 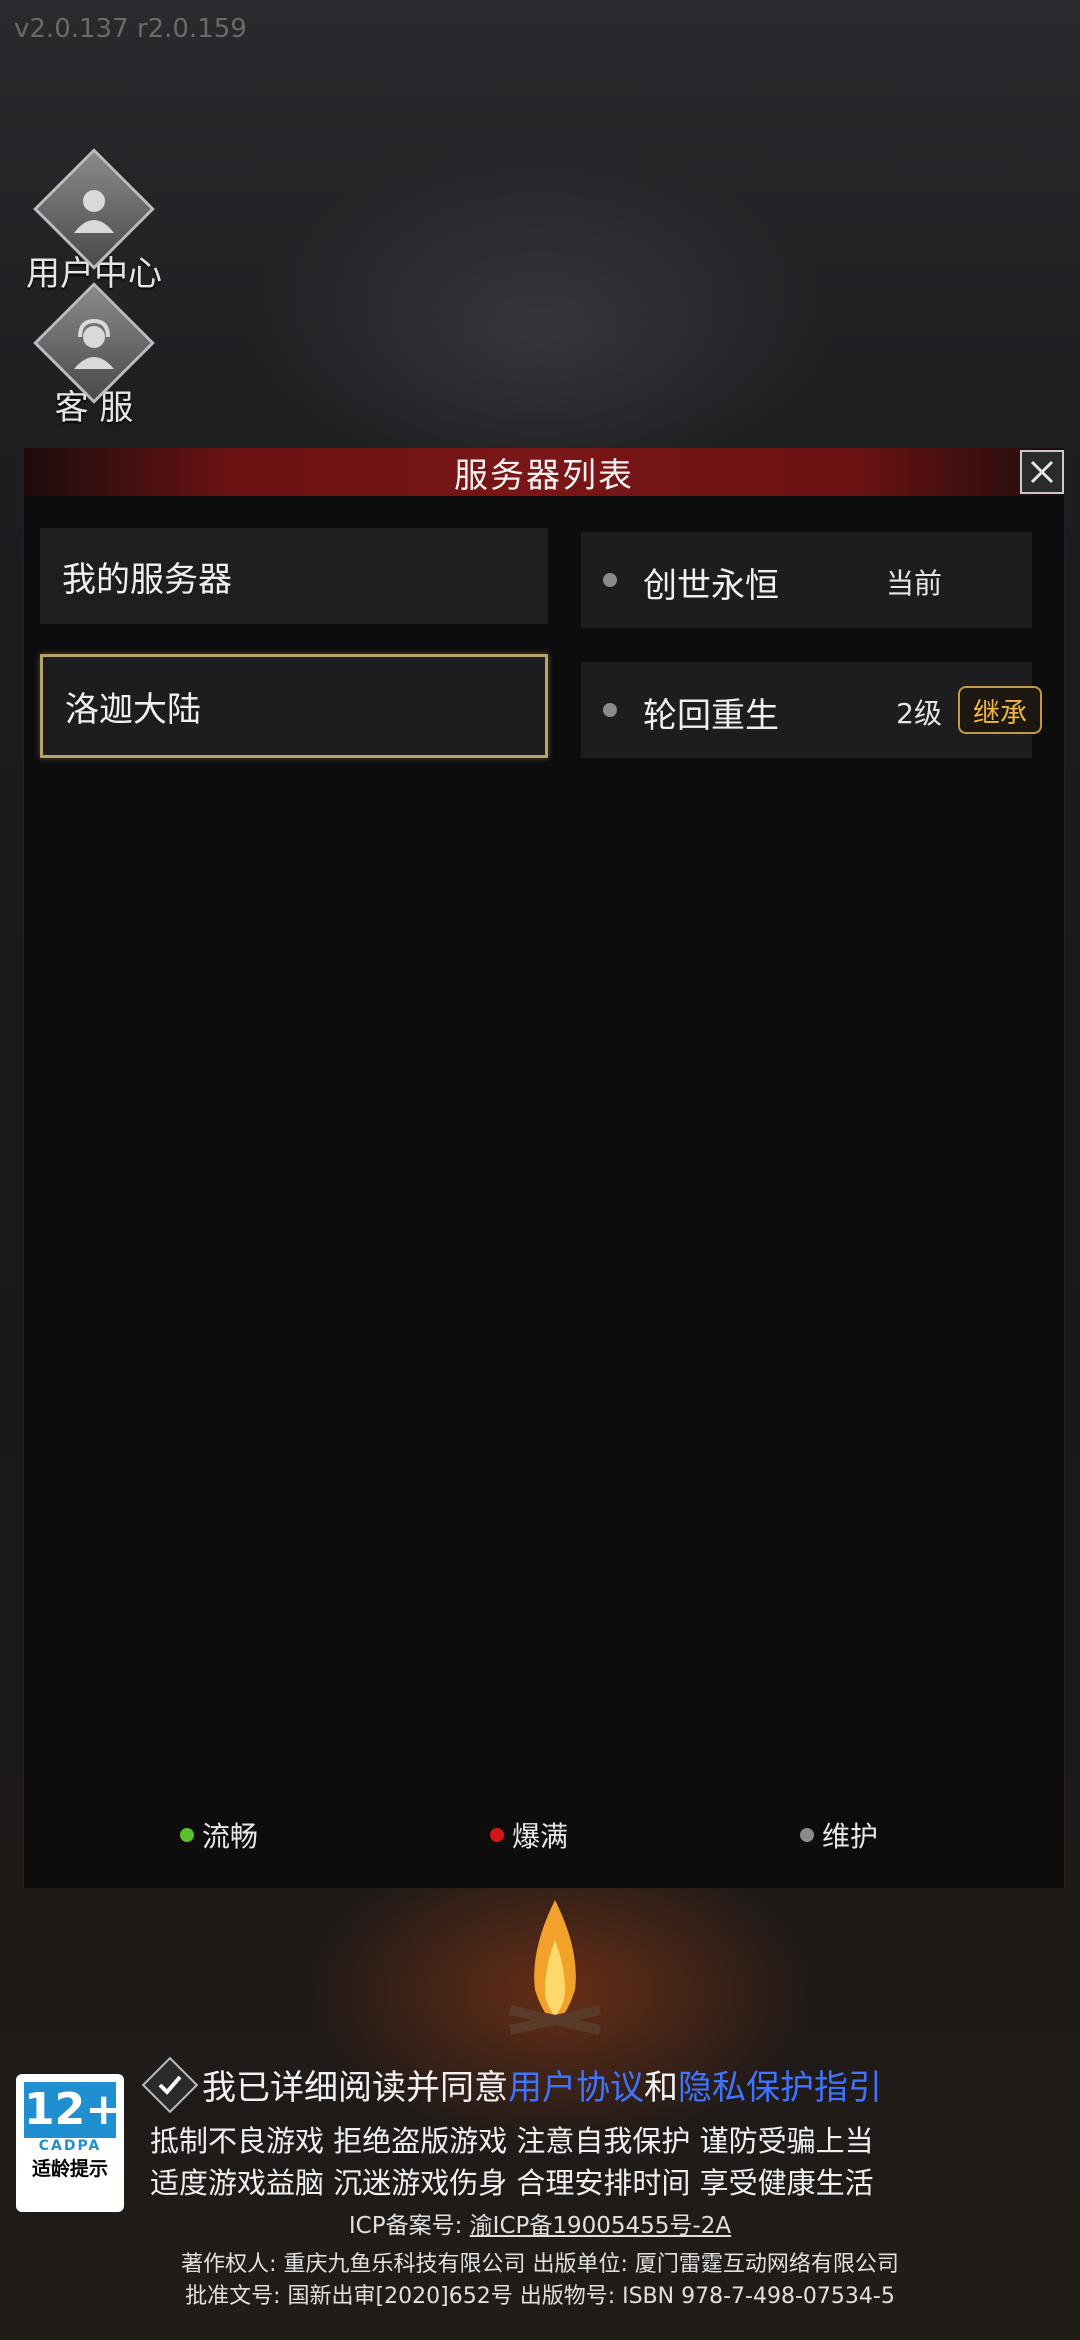 I want to click on health-warning-line2: 适度游戏益脑 沉迷游戏伤身 合理安排时间 享受健康生活, so click(x=512, y=2183).